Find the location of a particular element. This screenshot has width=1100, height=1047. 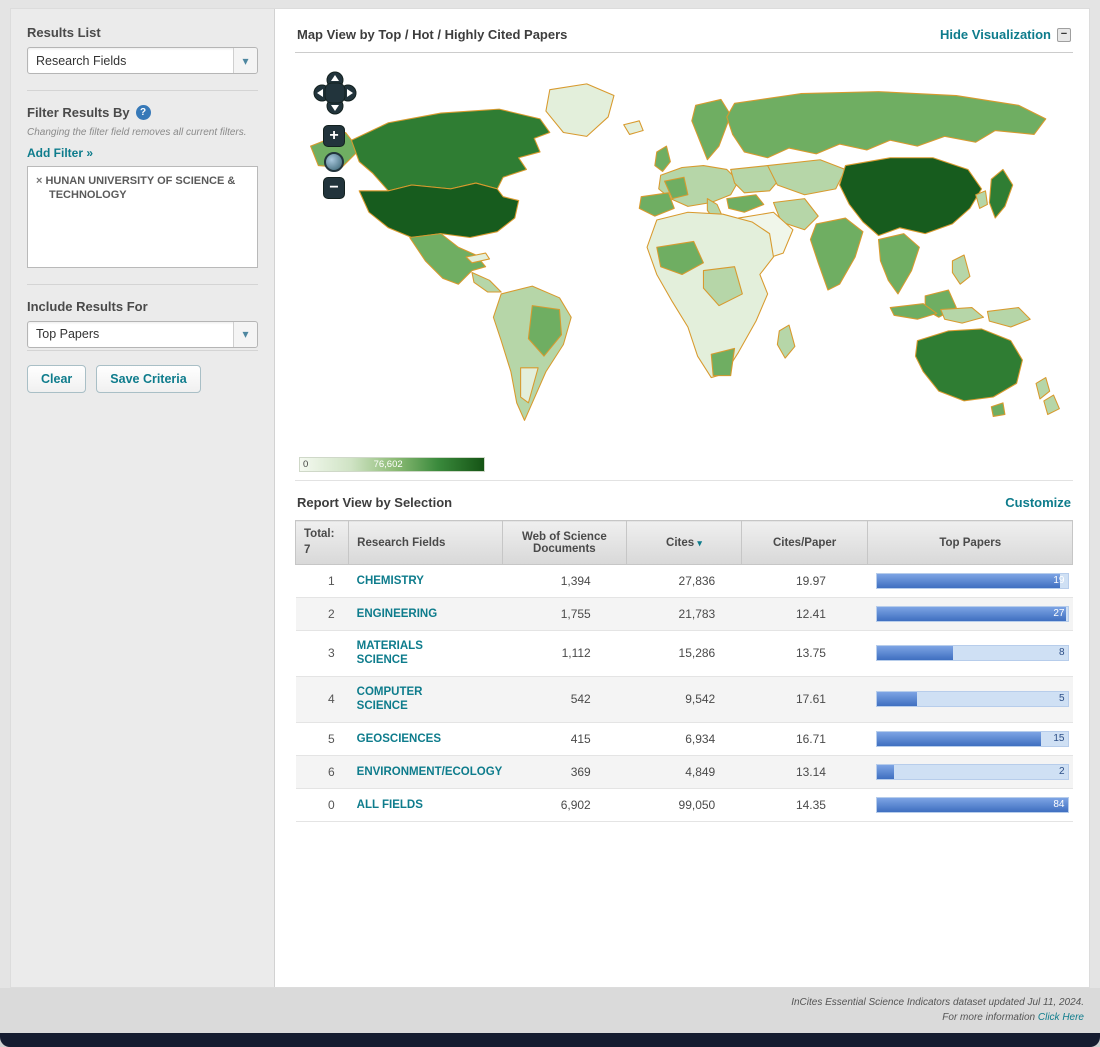

hide-visualization-link: Hide Visualization − is located at coordinates (1005, 34).